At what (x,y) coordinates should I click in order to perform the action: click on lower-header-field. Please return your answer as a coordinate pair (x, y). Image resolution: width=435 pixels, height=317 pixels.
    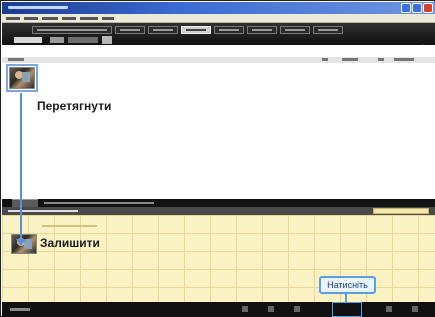
    Looking at the image, I should click on (401, 211).